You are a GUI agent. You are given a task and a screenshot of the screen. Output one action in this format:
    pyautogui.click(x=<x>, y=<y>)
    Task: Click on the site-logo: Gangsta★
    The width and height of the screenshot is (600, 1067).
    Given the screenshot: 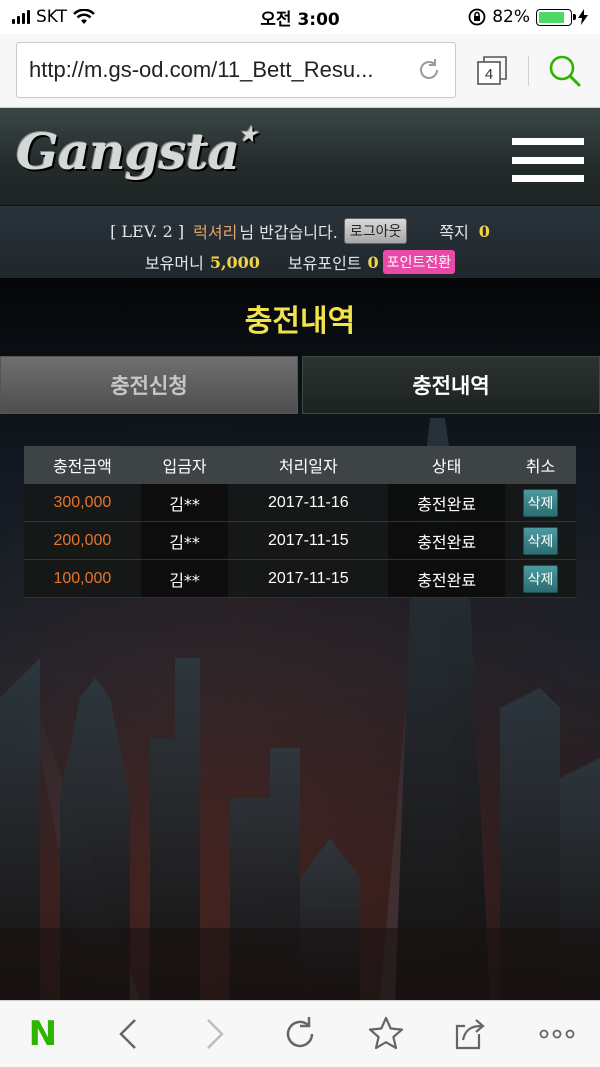 What is the action you would take?
    pyautogui.click(x=136, y=151)
    